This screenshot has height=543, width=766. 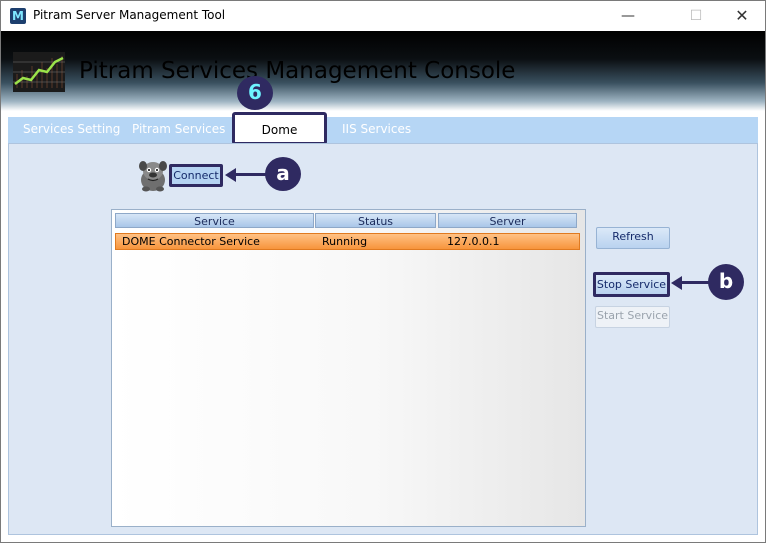 I want to click on callout-a: a, so click(x=283, y=174).